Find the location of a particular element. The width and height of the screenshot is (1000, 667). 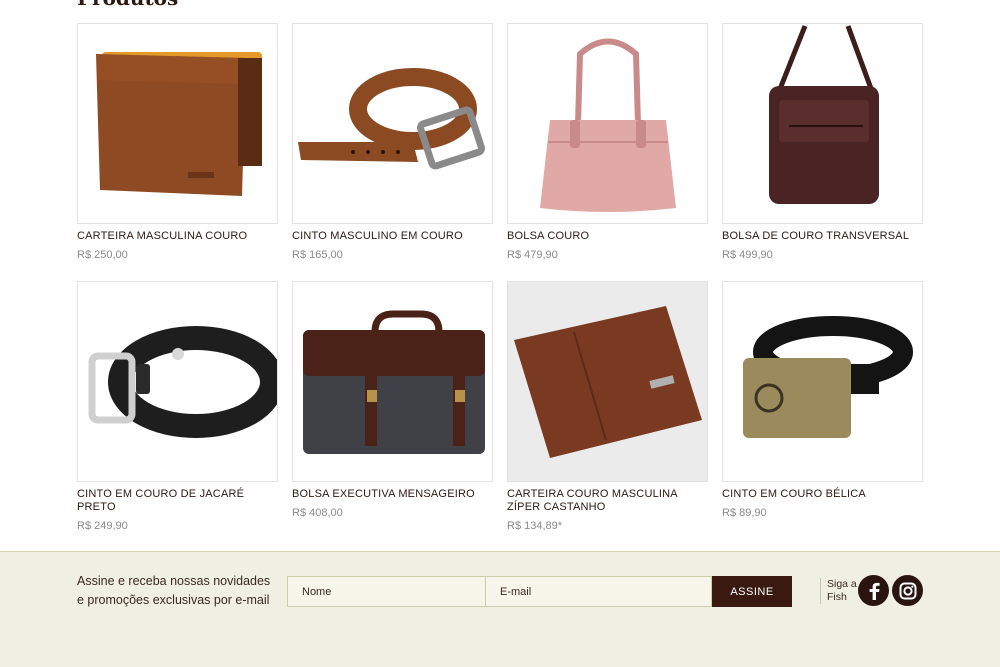

product-name: BOLSA DE COURO TRANSVERSAL is located at coordinates (822, 236).